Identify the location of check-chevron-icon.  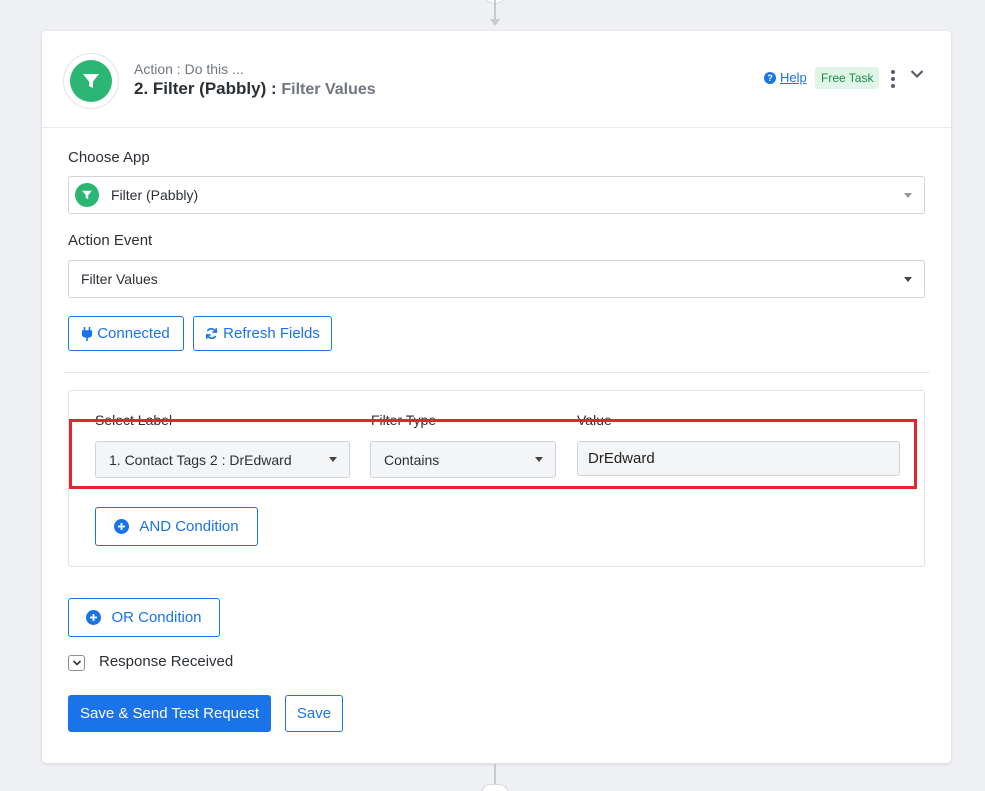
(76, 663).